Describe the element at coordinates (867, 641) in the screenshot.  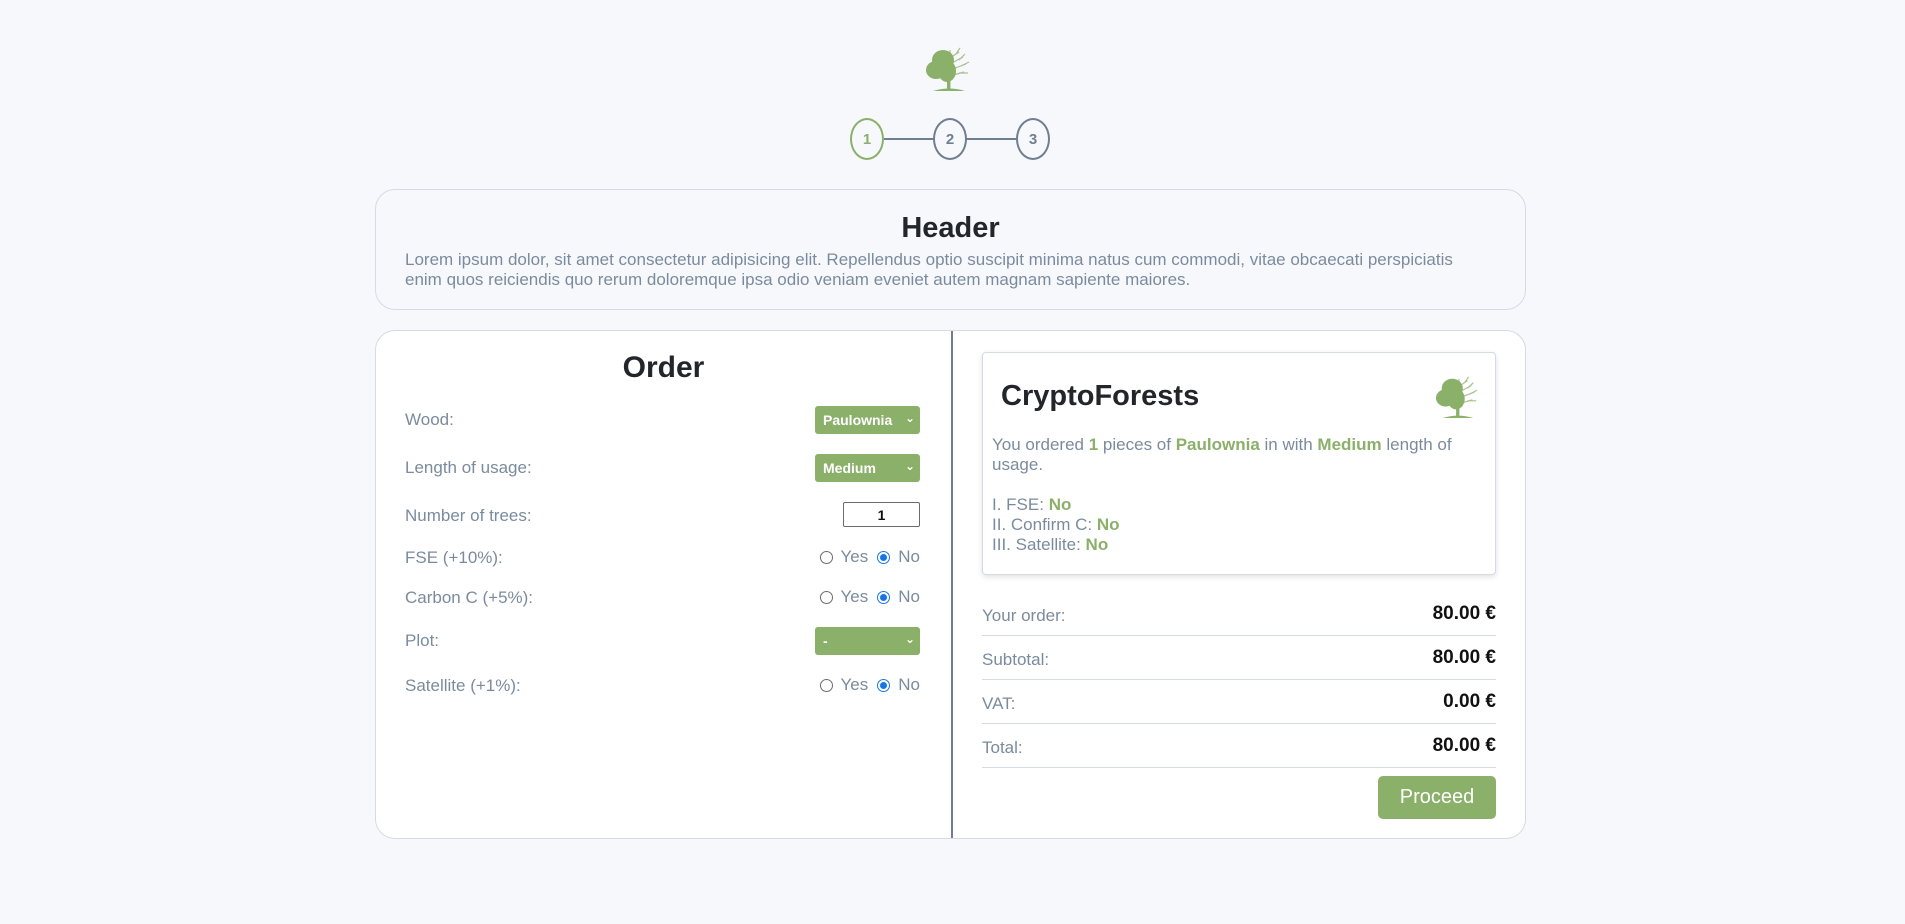
I see `plot-select: - ⌄` at that location.